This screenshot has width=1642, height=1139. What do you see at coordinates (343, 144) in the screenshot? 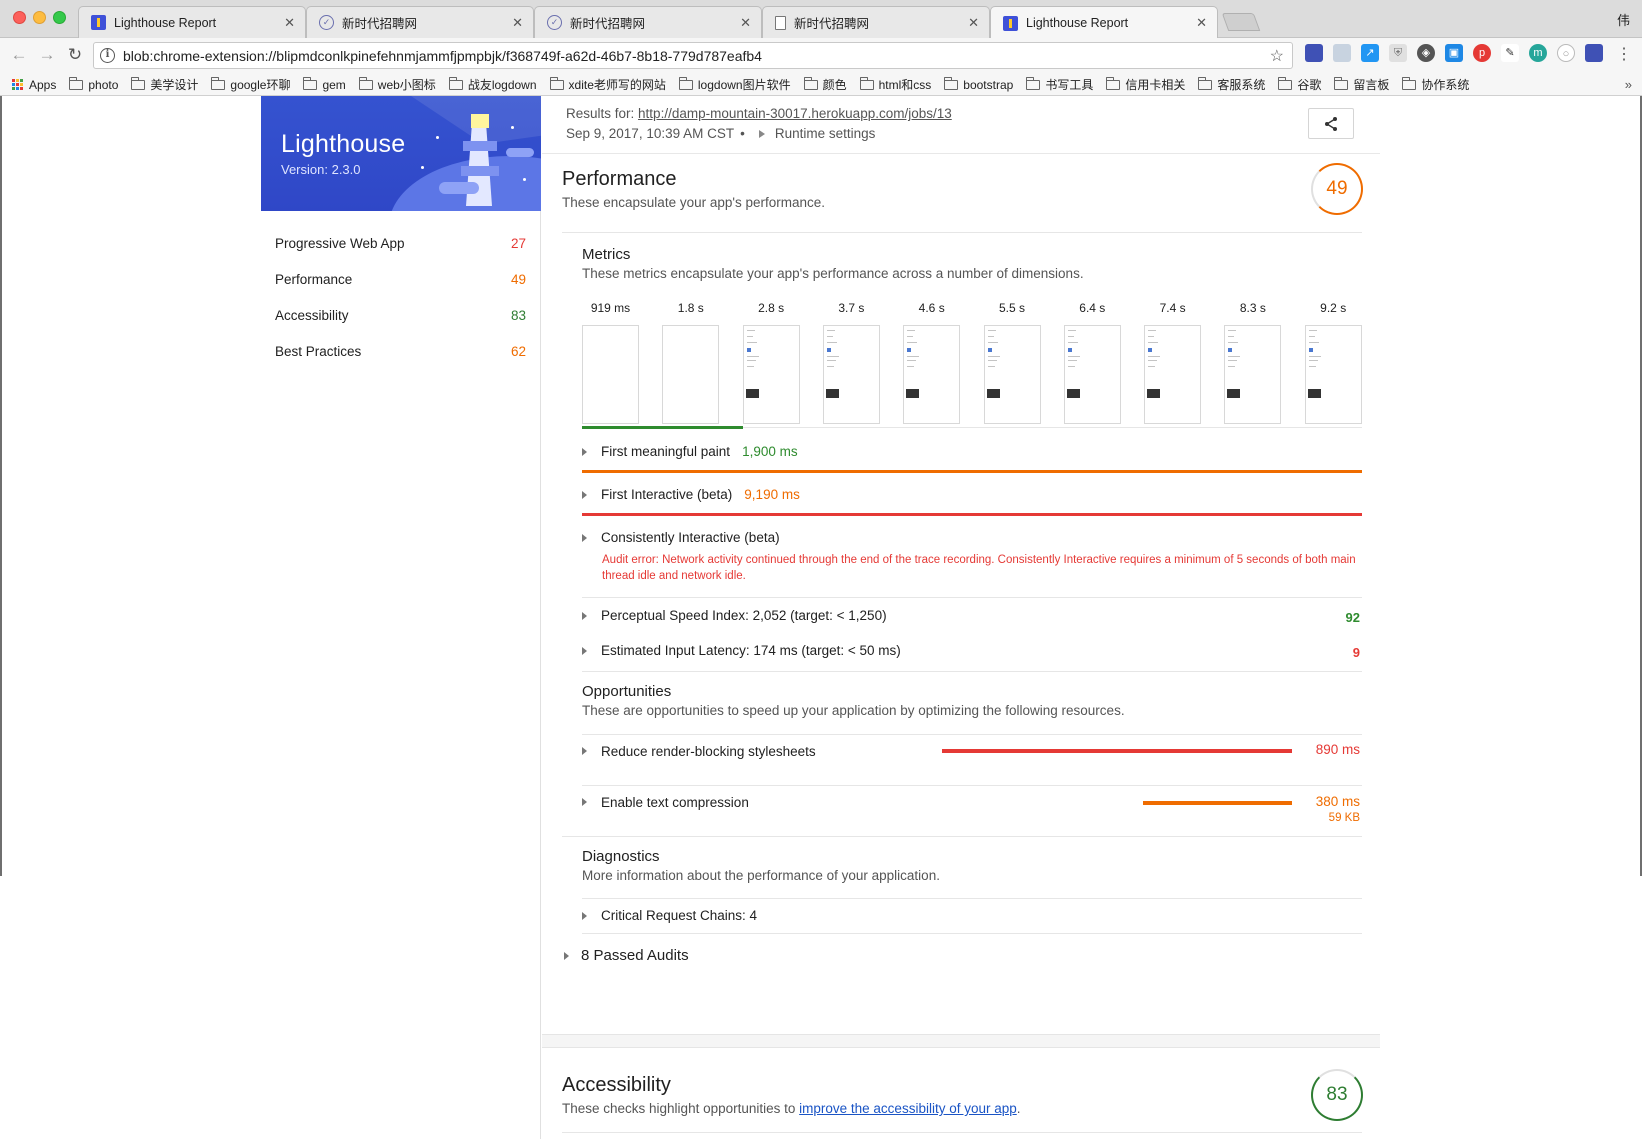
I see `app-title: Lighthouse` at bounding box center [343, 144].